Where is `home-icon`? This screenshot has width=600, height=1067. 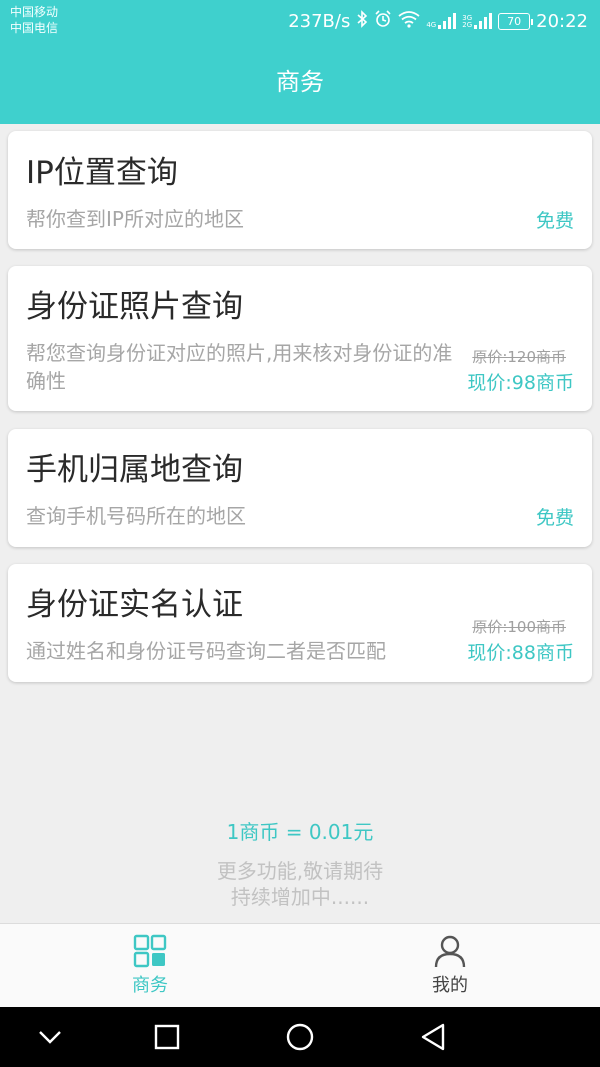
home-icon is located at coordinates (300, 1037).